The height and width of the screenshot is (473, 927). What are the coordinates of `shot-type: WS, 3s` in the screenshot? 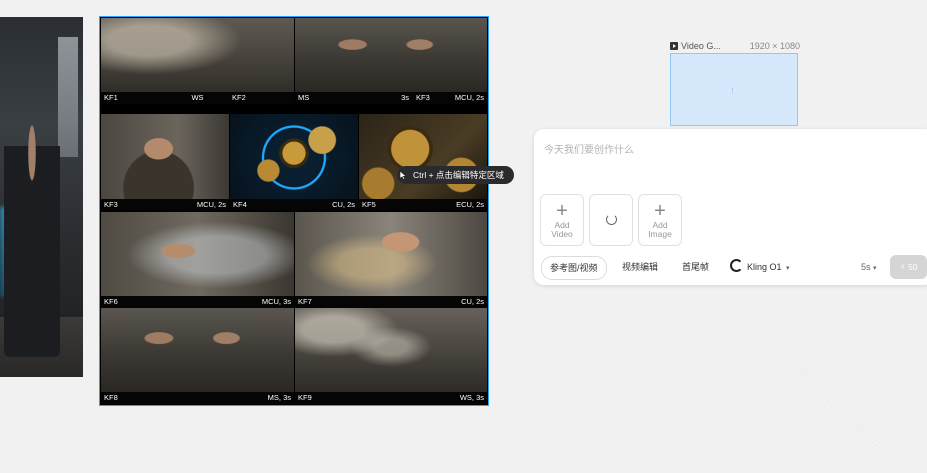 It's located at (471, 397).